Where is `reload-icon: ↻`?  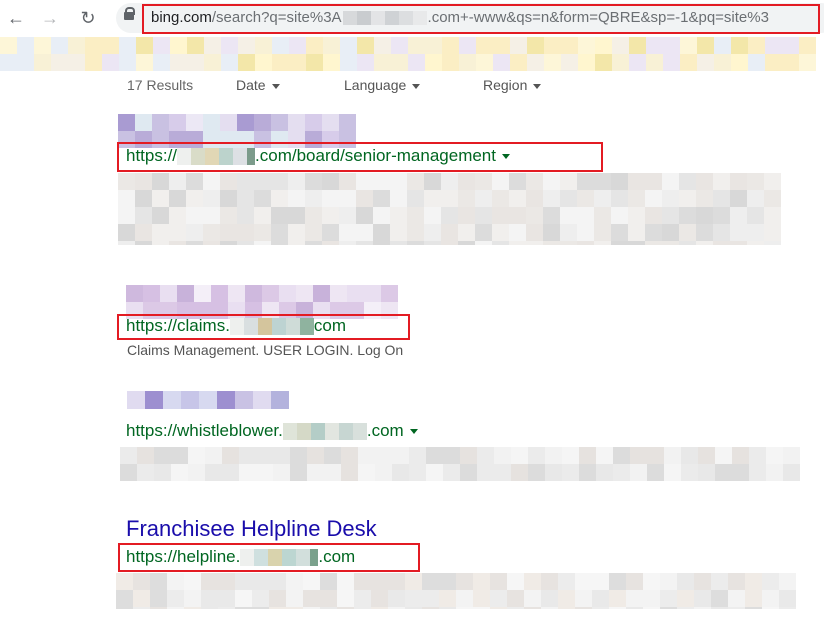 reload-icon: ↻ is located at coordinates (88, 18).